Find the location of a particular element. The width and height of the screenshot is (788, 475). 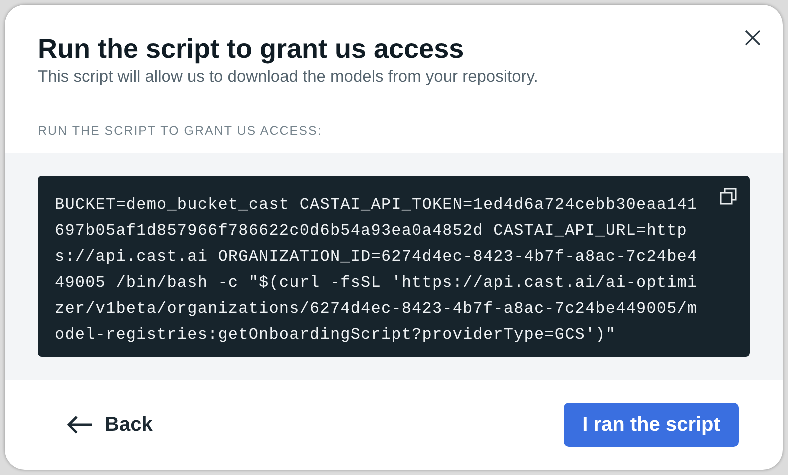

back-button: Back is located at coordinates (110, 425).